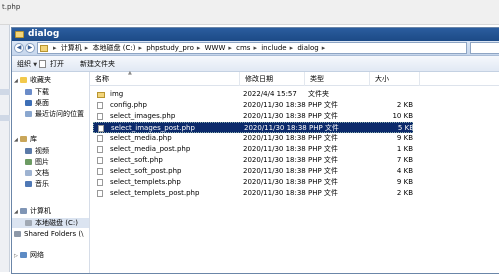 Image resolution: width=499 pixels, height=274 pixels. Describe the element at coordinates (40, 80) in the screenshot. I see `nav-label: 收藏夹` at that location.